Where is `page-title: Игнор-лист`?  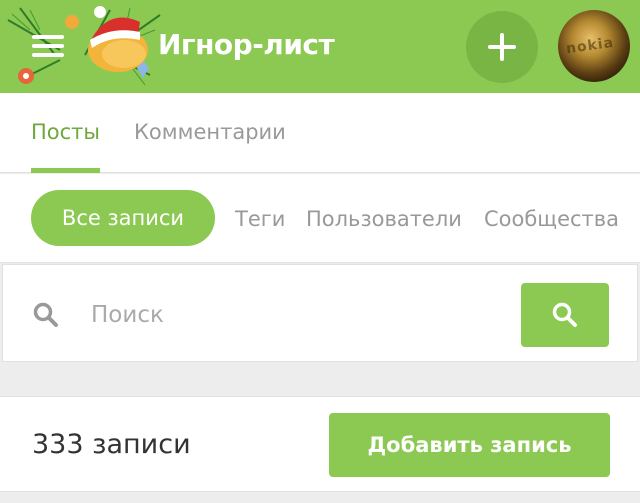
page-title: Игнор-лист is located at coordinates (246, 44).